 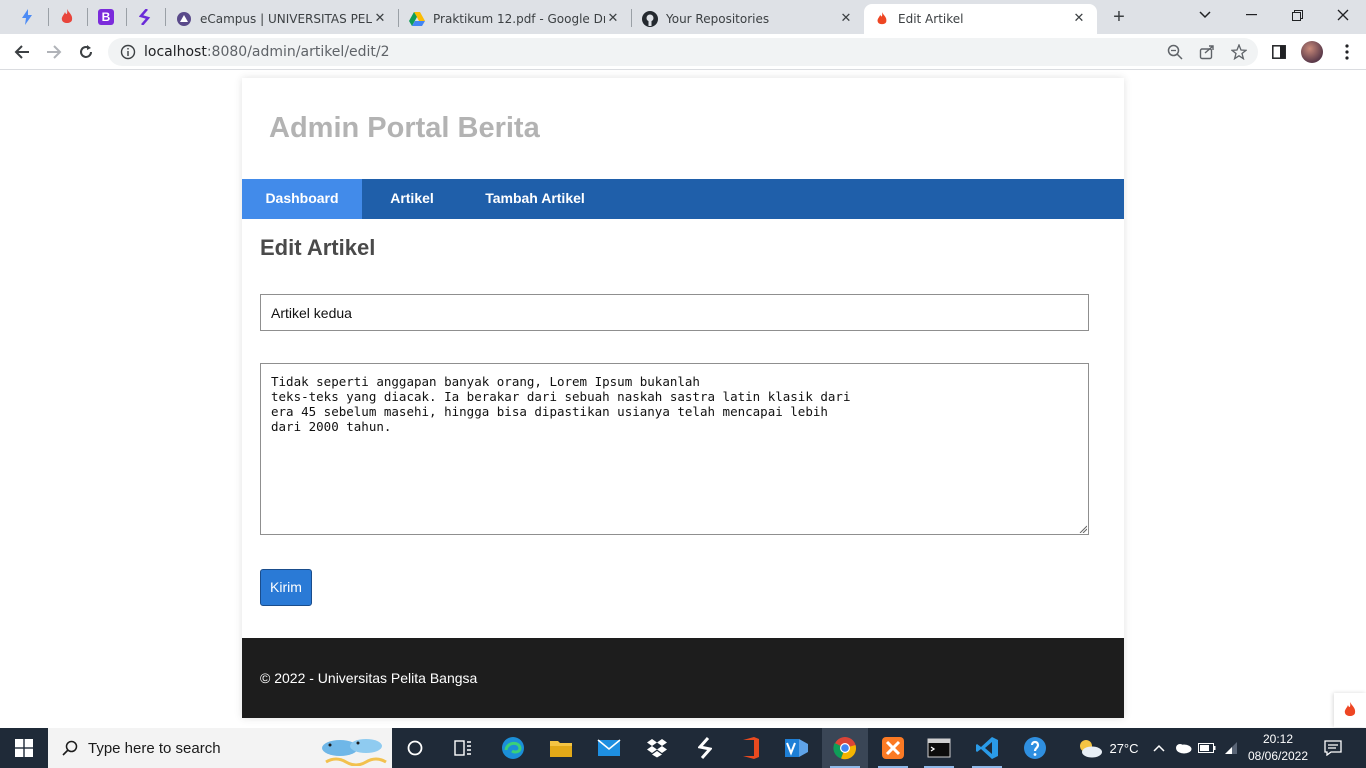 What do you see at coordinates (674, 312) in the screenshot?
I see `title-input: Artikel kedua` at bounding box center [674, 312].